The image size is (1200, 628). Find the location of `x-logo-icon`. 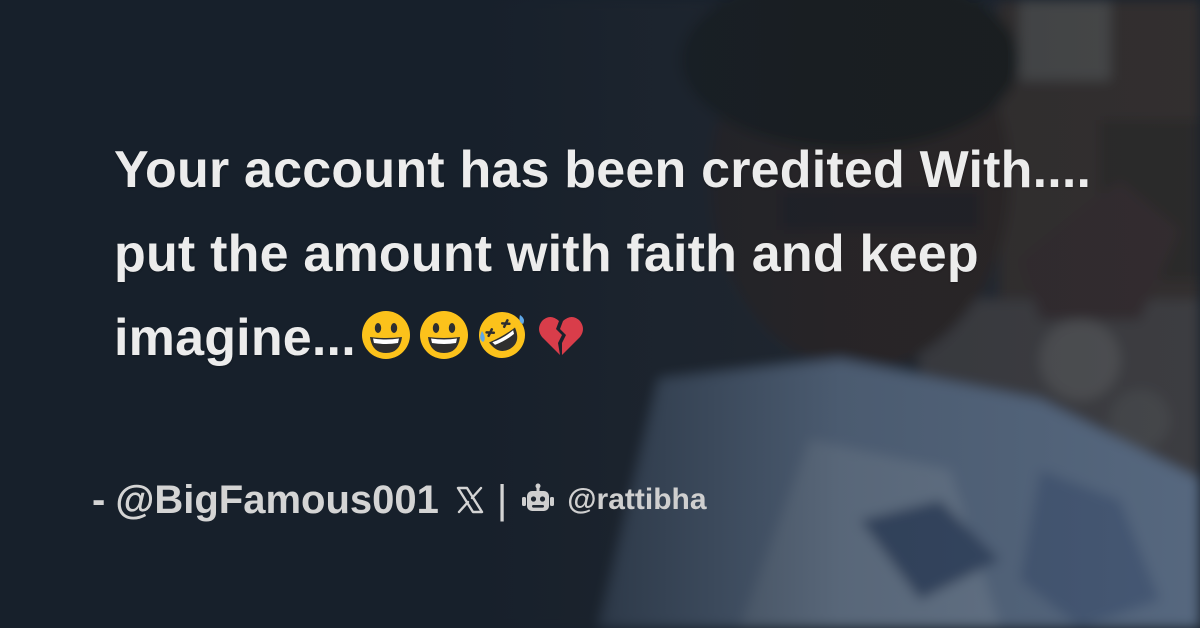

x-logo-icon is located at coordinates (470, 500).